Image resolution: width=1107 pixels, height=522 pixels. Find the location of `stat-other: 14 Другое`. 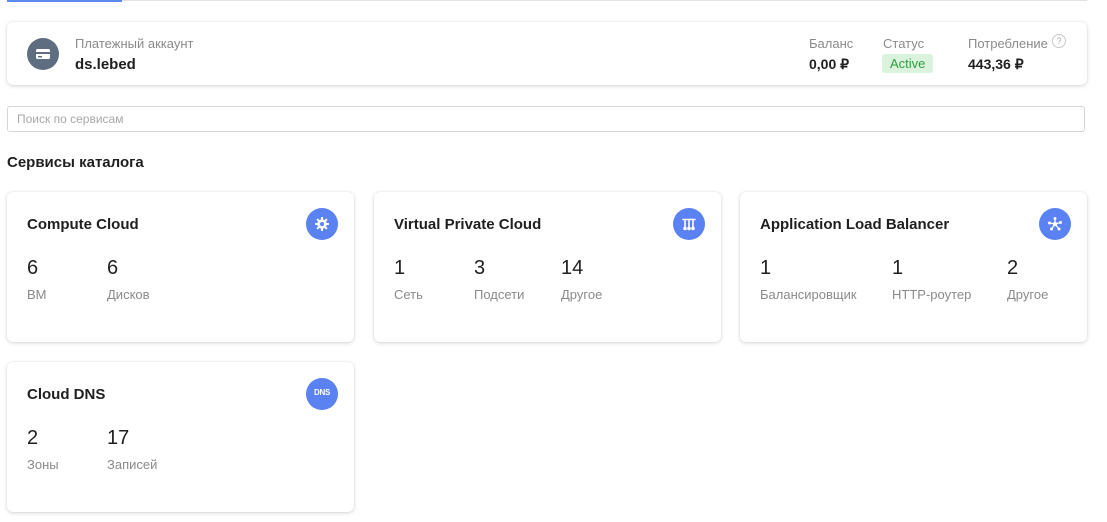

stat-other: 14 Другое is located at coordinates (581, 280).